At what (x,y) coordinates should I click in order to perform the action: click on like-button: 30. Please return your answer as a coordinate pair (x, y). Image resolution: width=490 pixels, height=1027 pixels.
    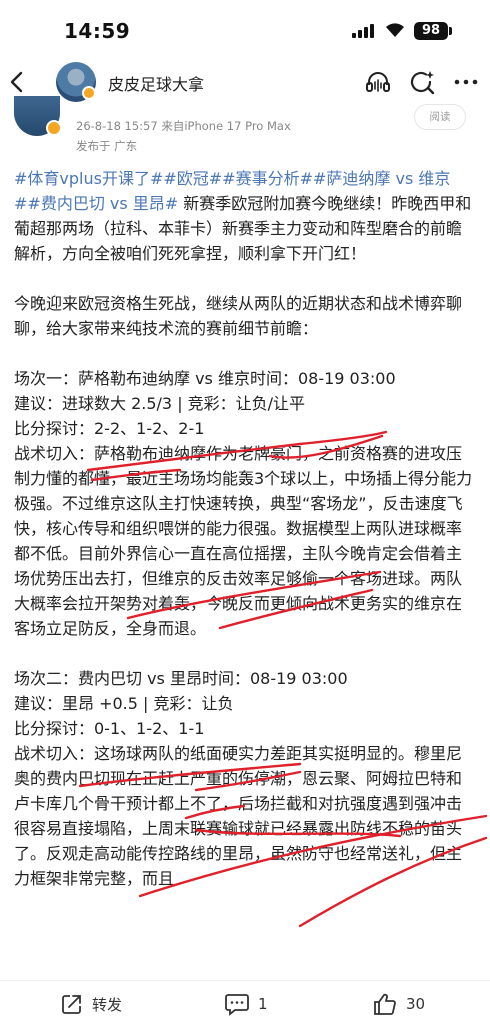
    Looking at the image, I should click on (398, 1004).